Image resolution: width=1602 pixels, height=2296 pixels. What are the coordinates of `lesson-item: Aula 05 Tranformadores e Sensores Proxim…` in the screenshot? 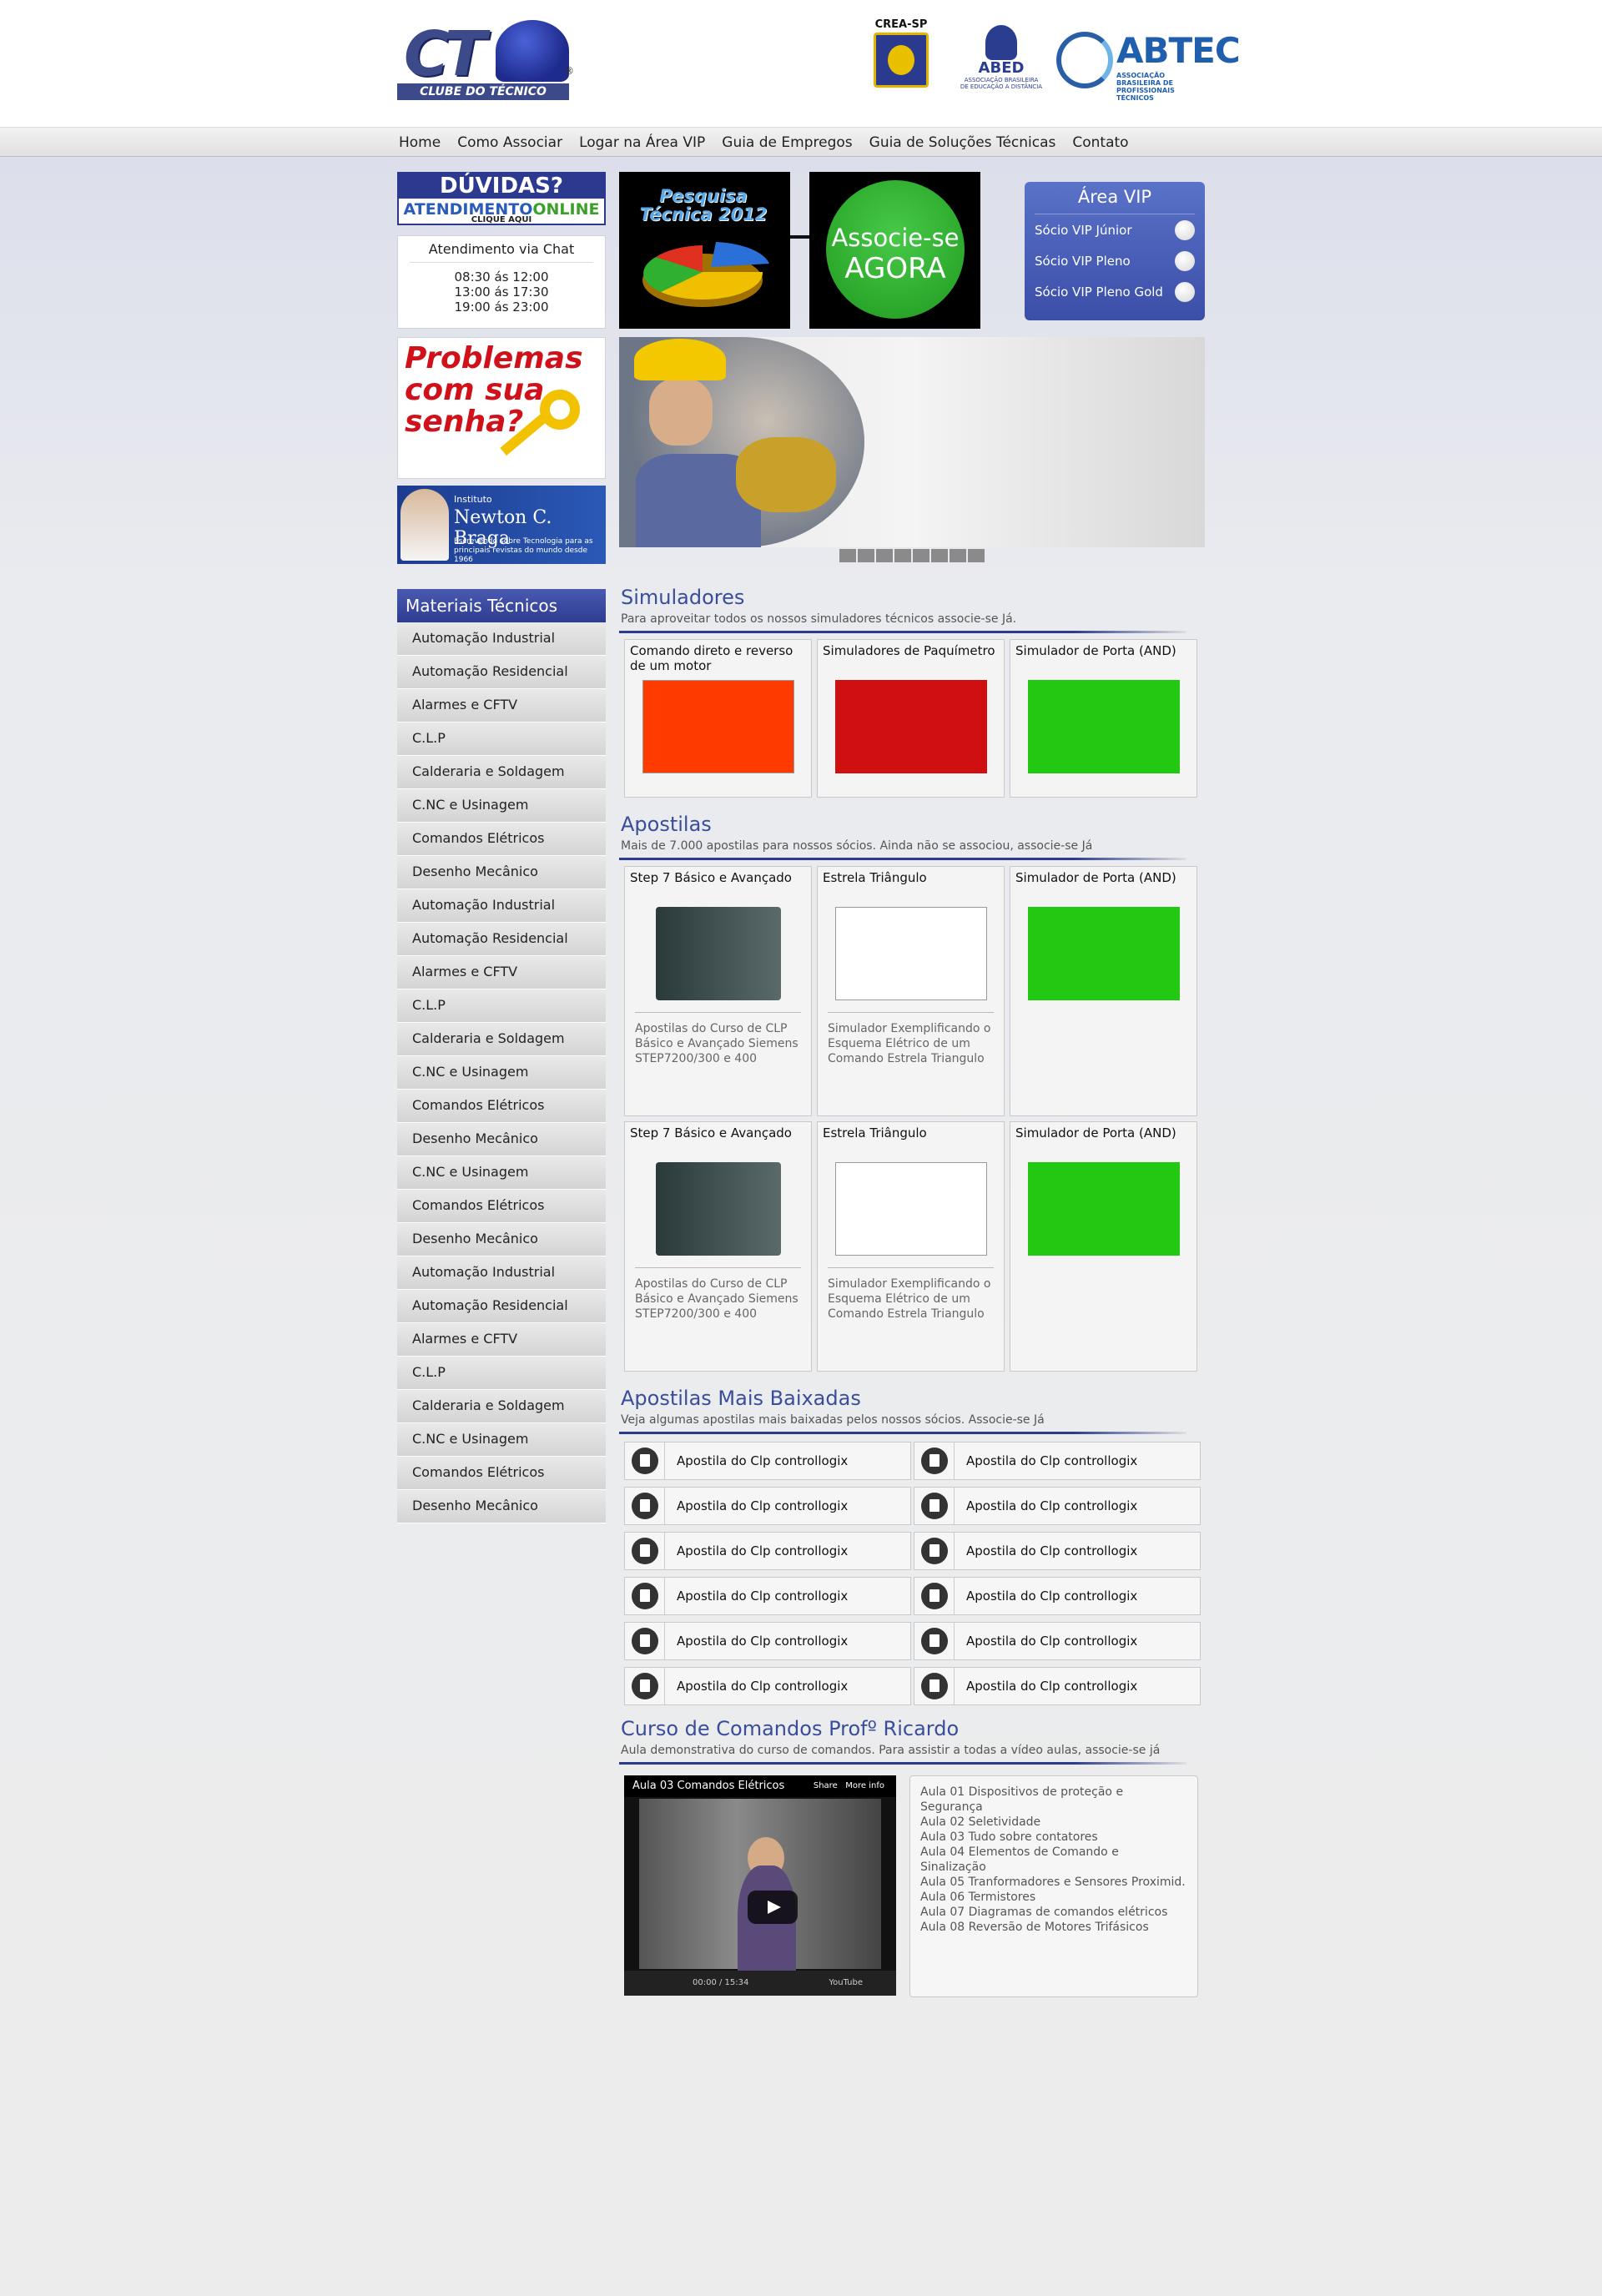 It's located at (1053, 1883).